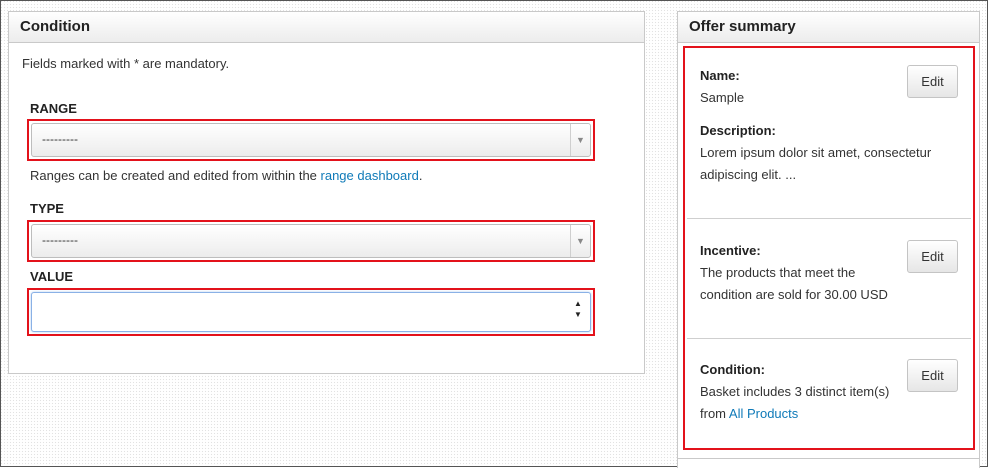 The height and width of the screenshot is (468, 988). I want to click on range-dashboard-link: range dashboard, so click(370, 175).